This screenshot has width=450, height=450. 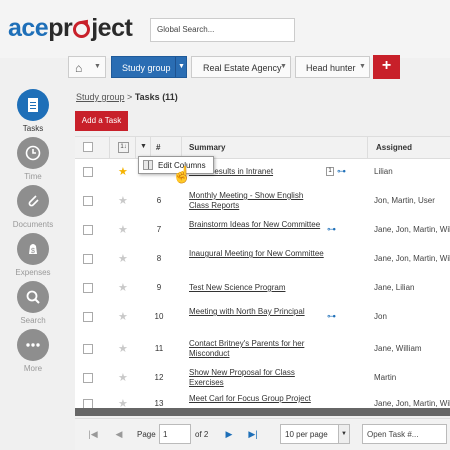 What do you see at coordinates (262, 172) in the screenshot?
I see `table-row: ★ ...nal Results in Intranet 1 ⊶ Lilian` at bounding box center [262, 172].